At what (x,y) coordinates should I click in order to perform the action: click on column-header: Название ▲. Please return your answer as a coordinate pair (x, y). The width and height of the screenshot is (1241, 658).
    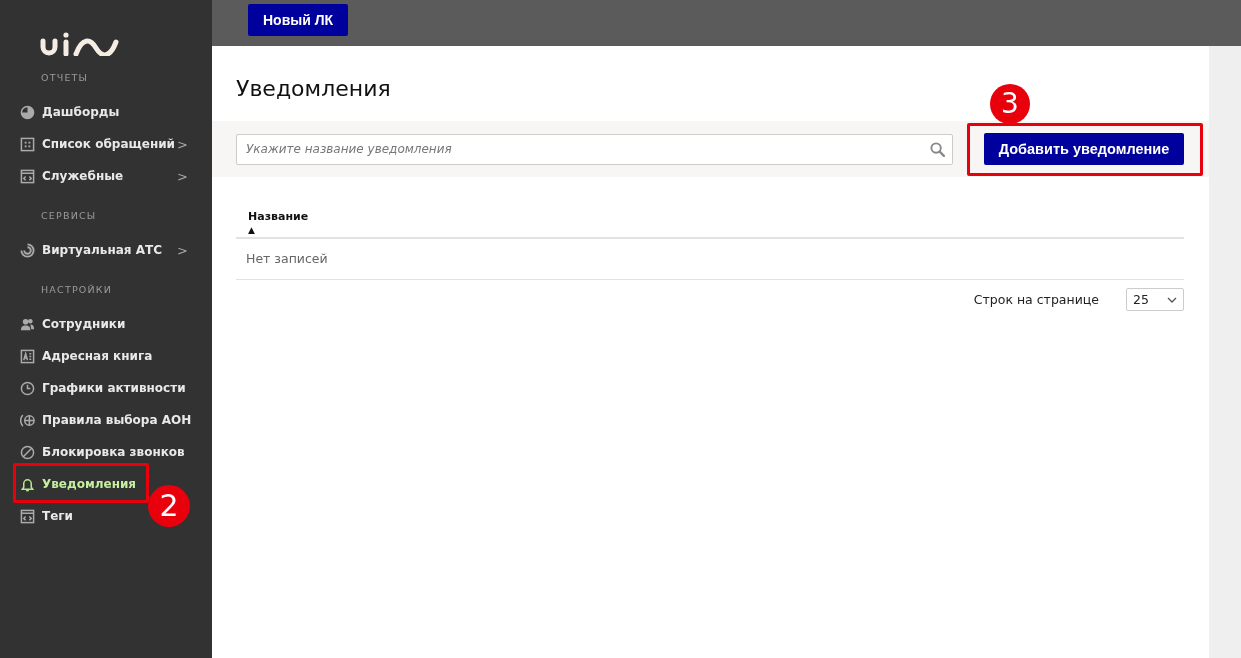
    Looking at the image, I should click on (278, 224).